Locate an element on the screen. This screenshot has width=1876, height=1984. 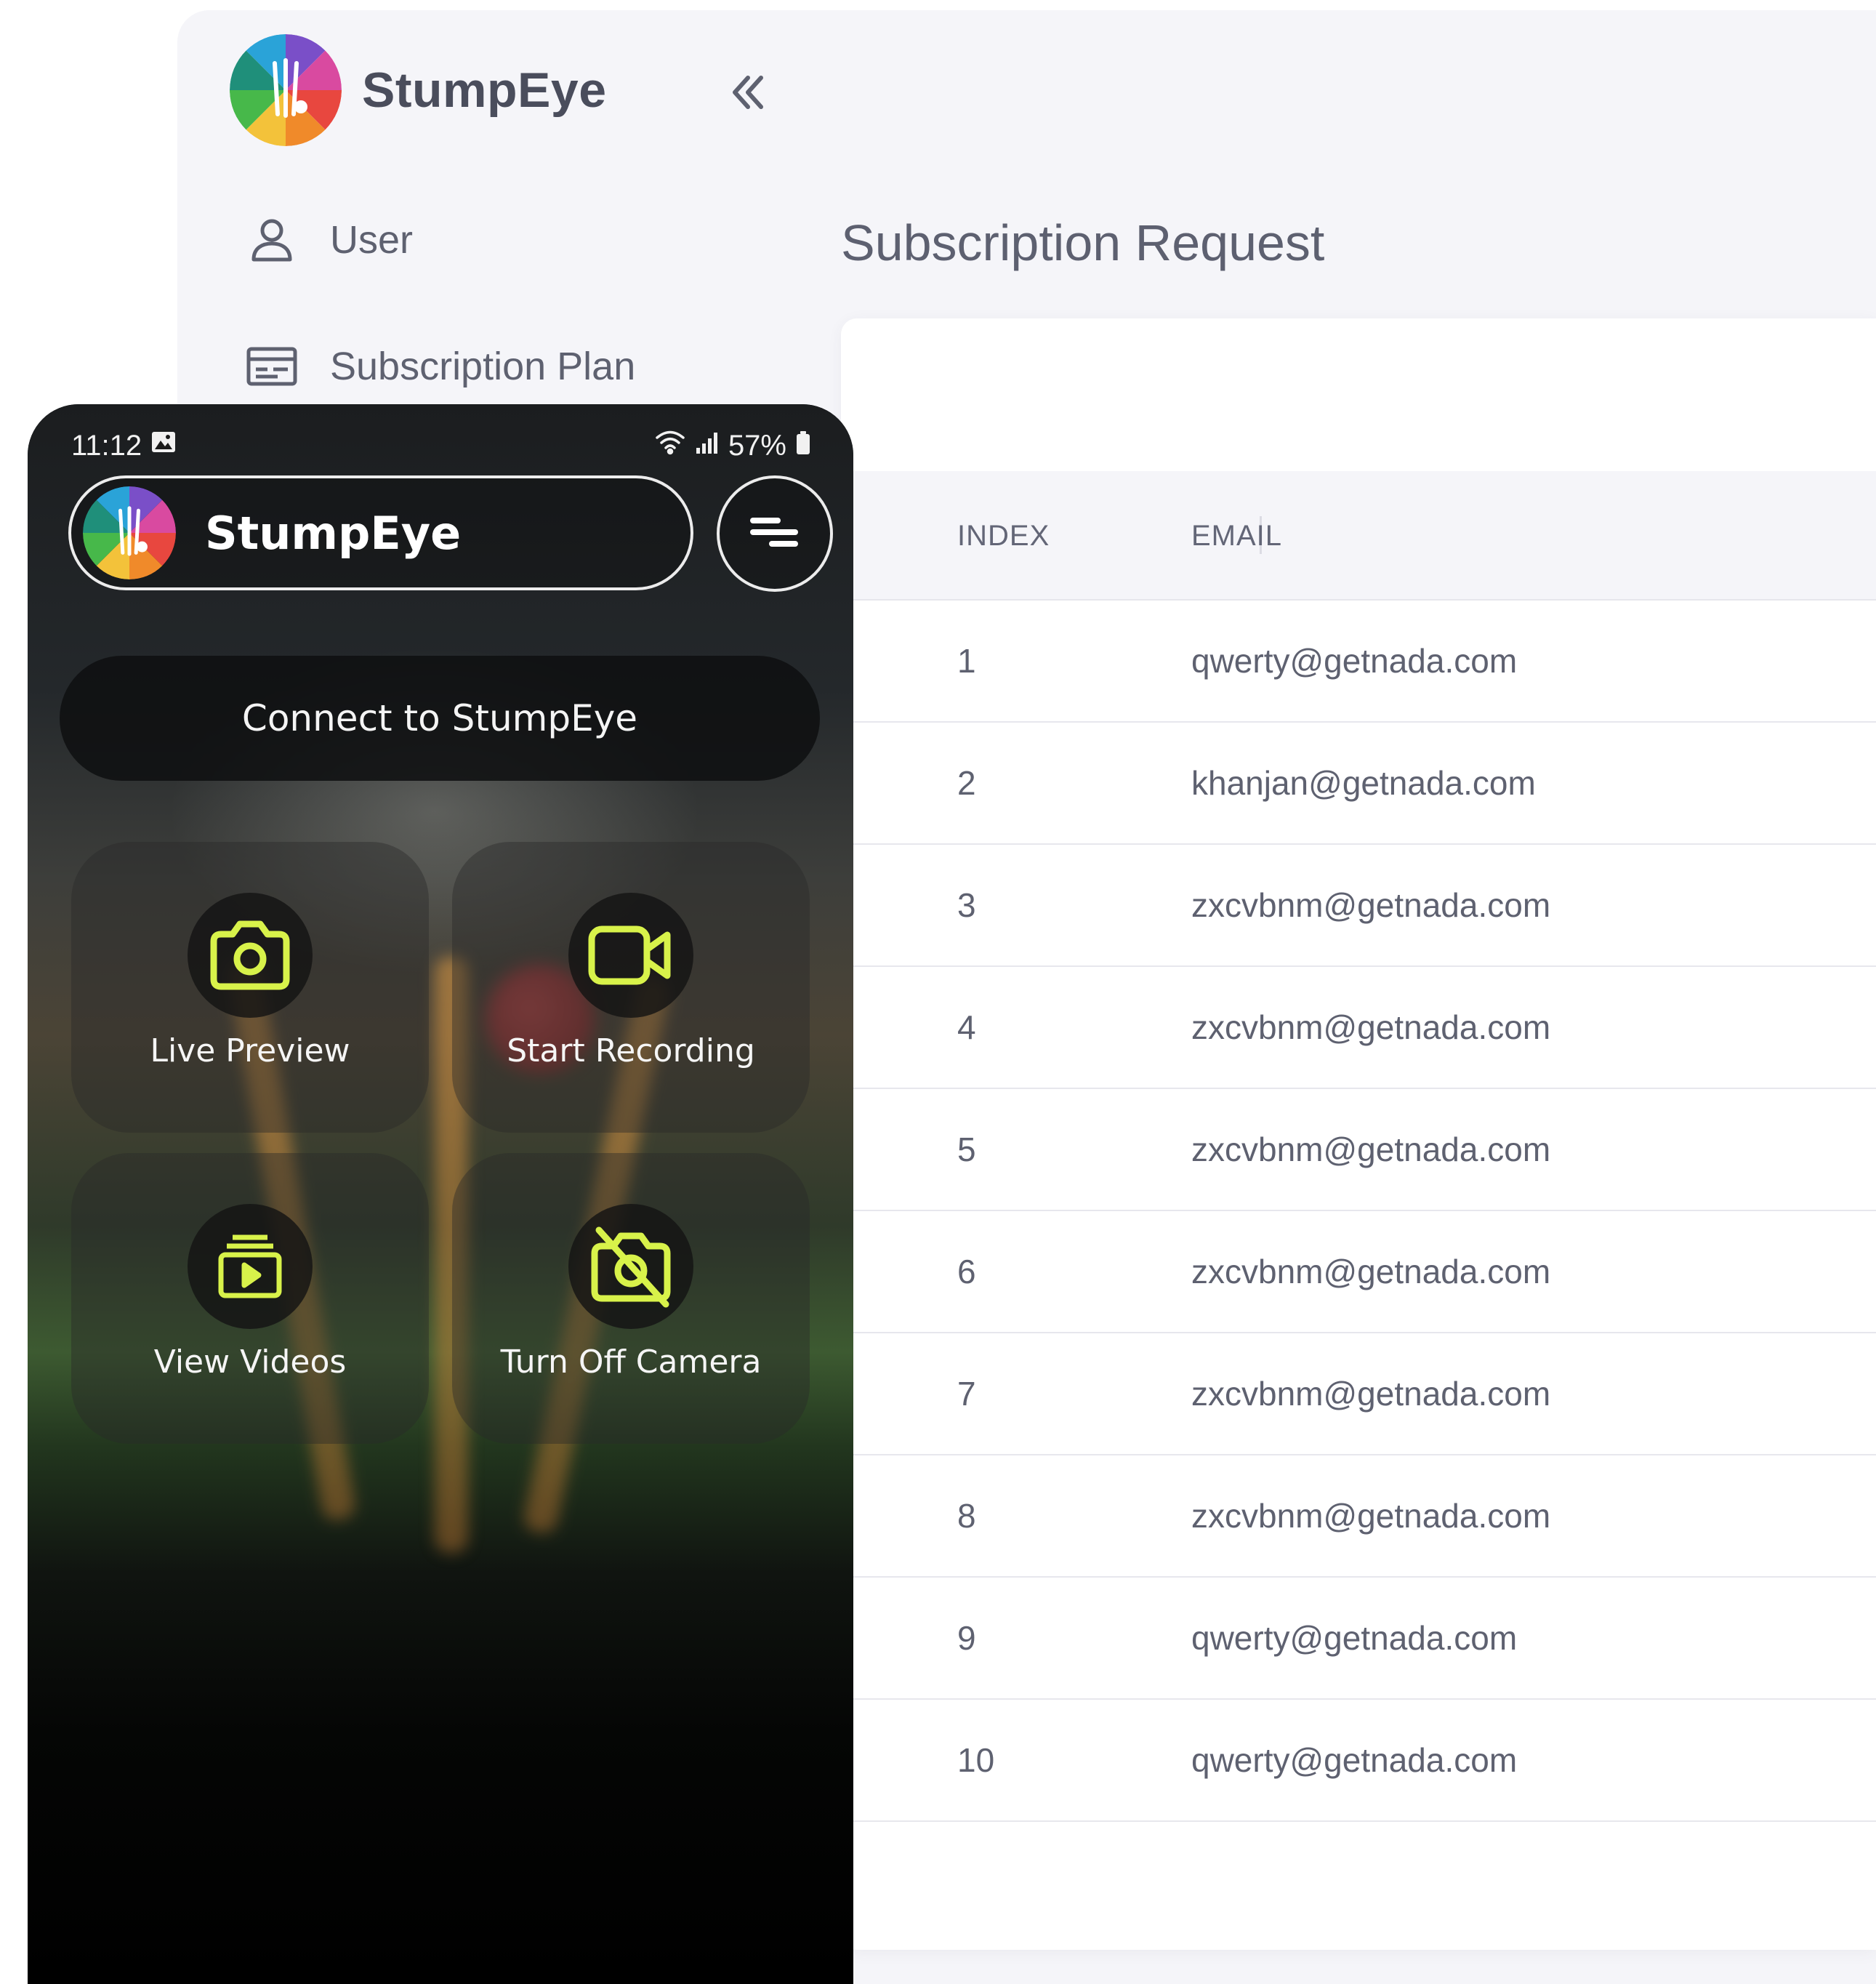
row-email: khanjan@getnada.com is located at coordinates (1363, 783).